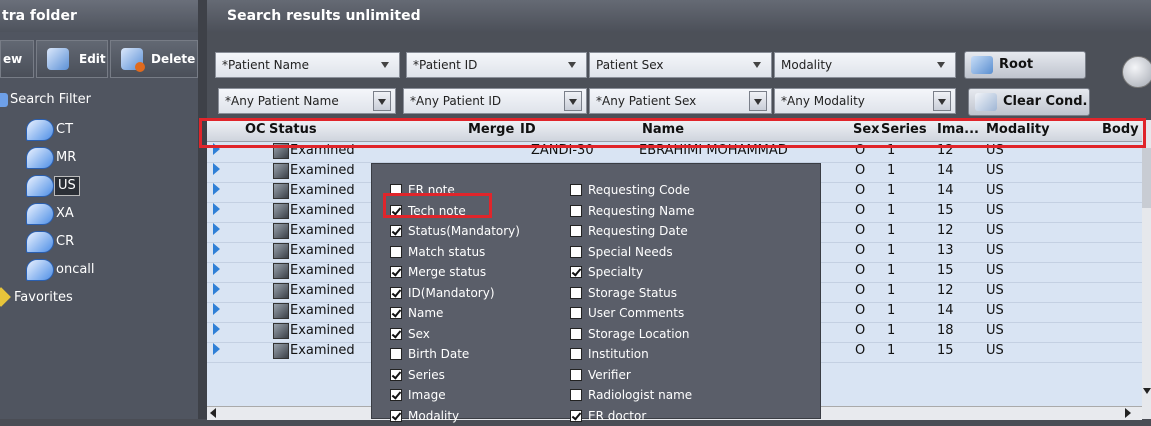 This screenshot has width=1151, height=426. What do you see at coordinates (680, 101) in the screenshot?
I see `patient-sex-filter: *Any Patient Sex` at bounding box center [680, 101].